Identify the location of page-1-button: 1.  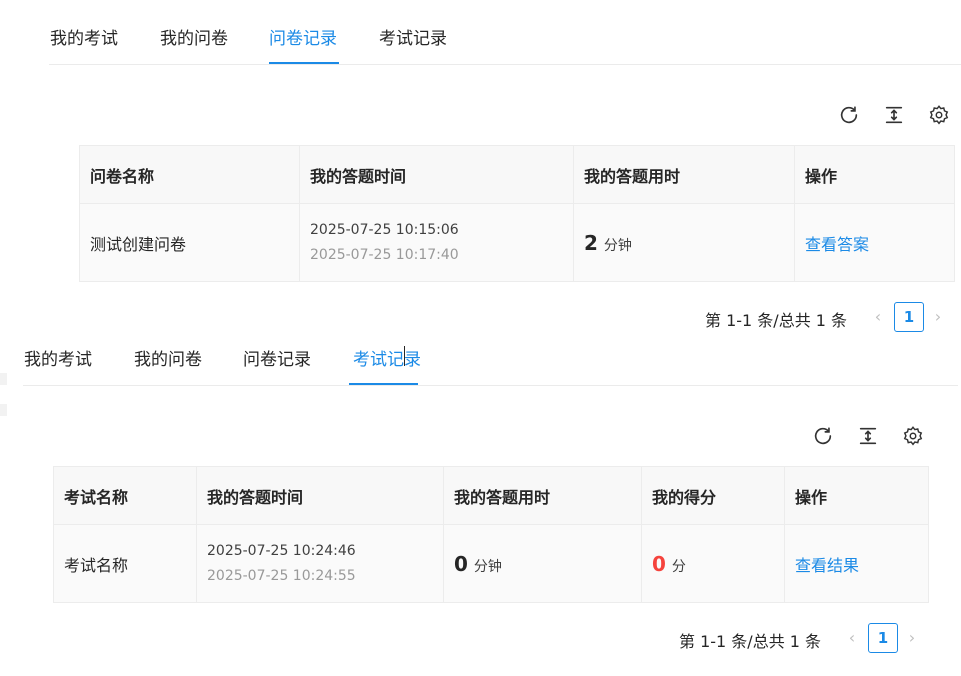
(883, 638).